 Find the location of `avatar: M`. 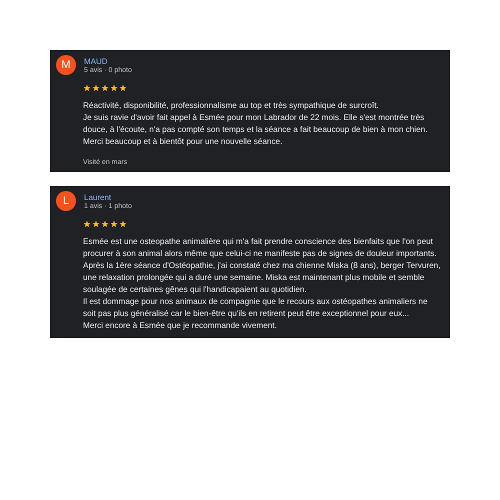

avatar: M is located at coordinates (66, 65).